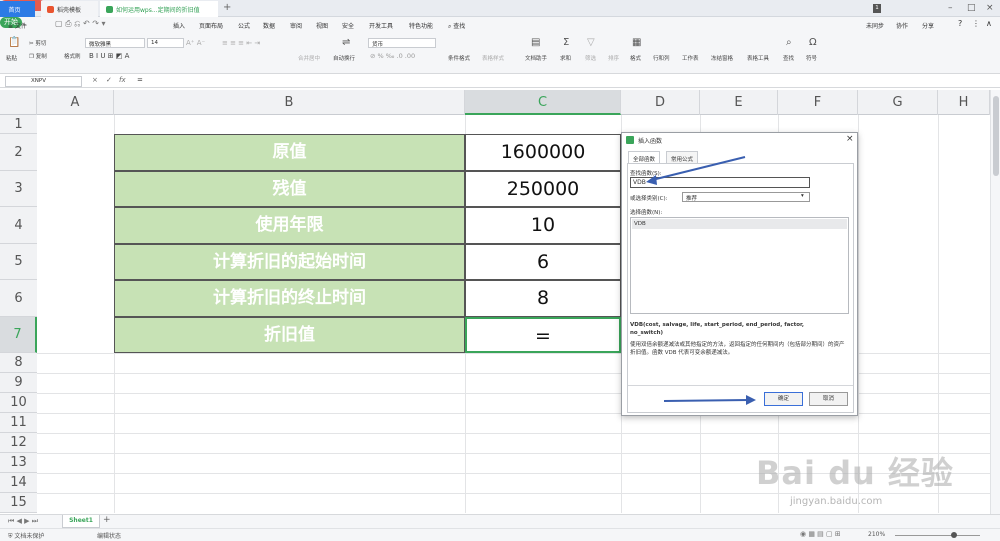 The width and height of the screenshot is (1000, 541). What do you see at coordinates (875, 25) in the screenshot?
I see `sync-status: 未同步` at bounding box center [875, 25].